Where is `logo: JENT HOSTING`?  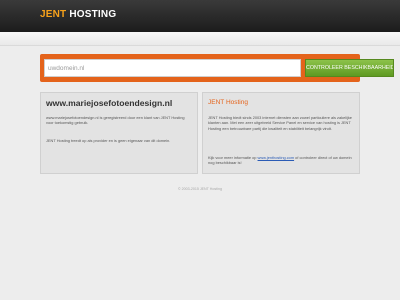 logo: JENT HOSTING is located at coordinates (78, 14).